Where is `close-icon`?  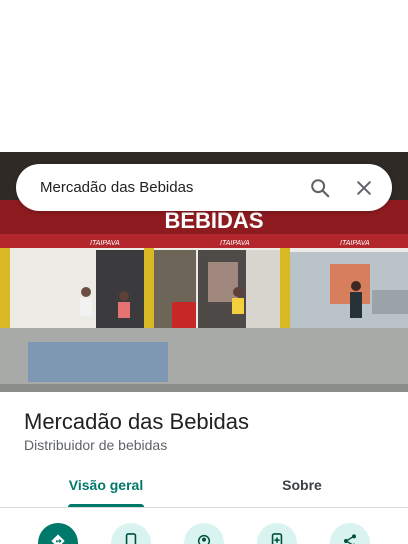
close-icon is located at coordinates (364, 188).